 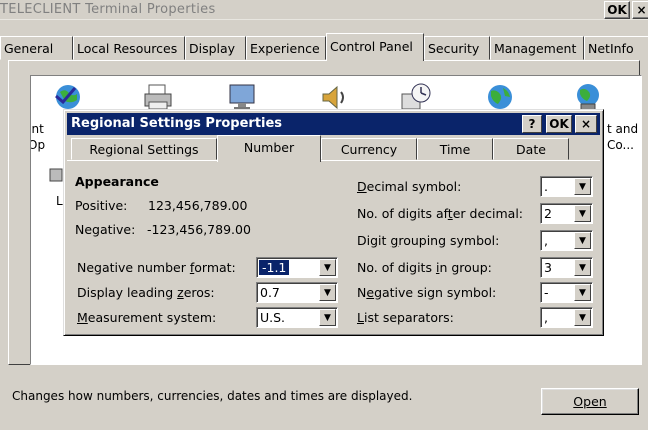 What do you see at coordinates (586, 124) in the screenshot?
I see `dialog-close-button: ×` at bounding box center [586, 124].